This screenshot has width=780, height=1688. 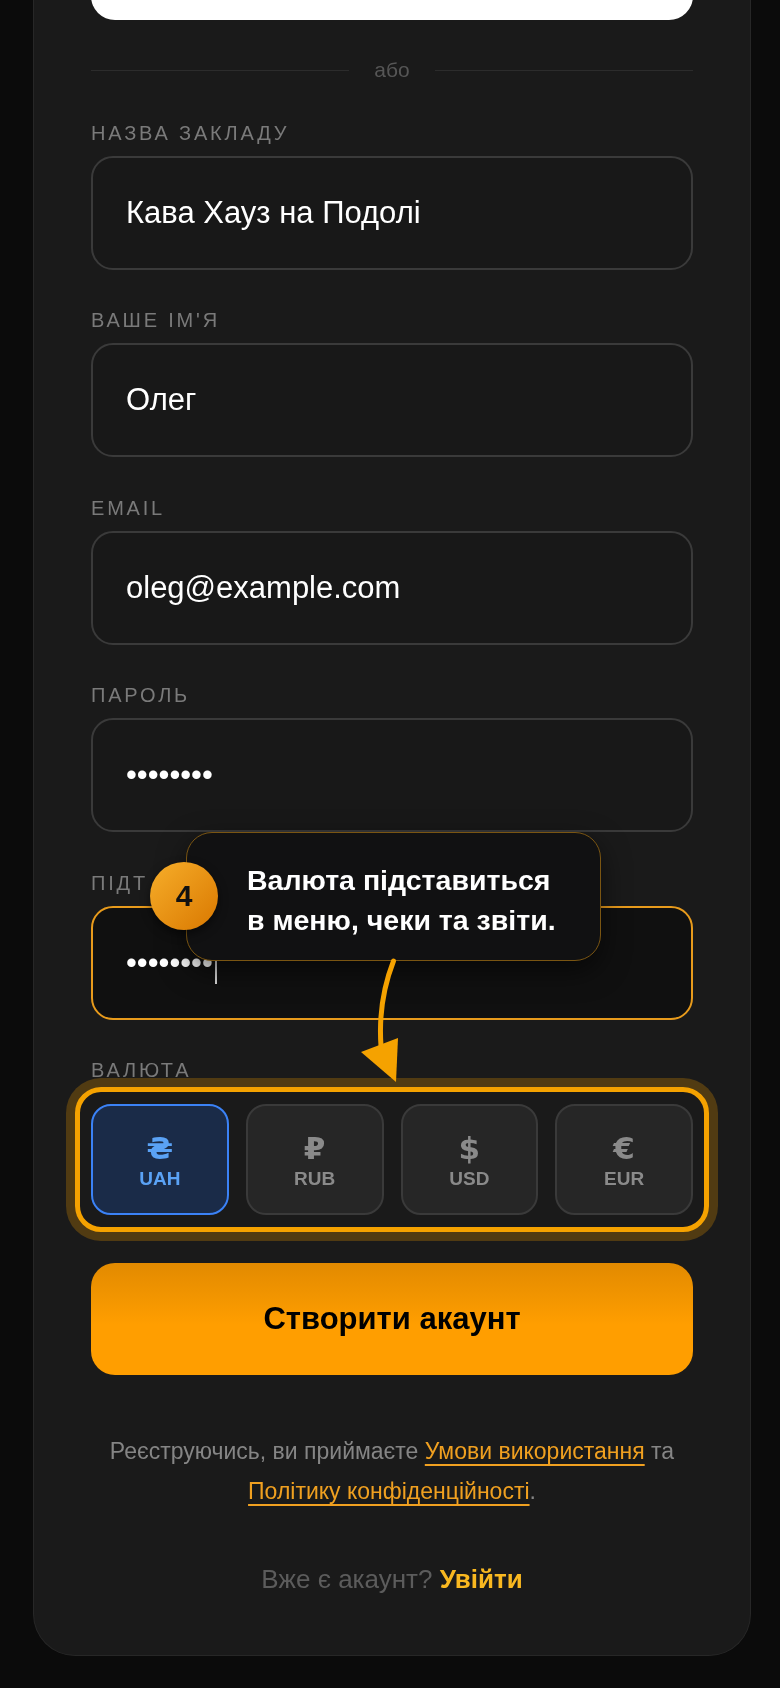 What do you see at coordinates (190, 132) in the screenshot?
I see `field-label: НАЗВА ЗАКЛАДУ` at bounding box center [190, 132].